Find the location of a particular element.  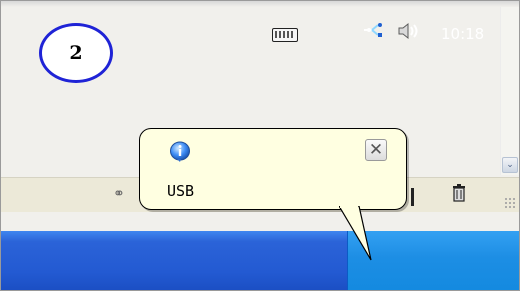

window-top-edge is located at coordinates (260, 4).